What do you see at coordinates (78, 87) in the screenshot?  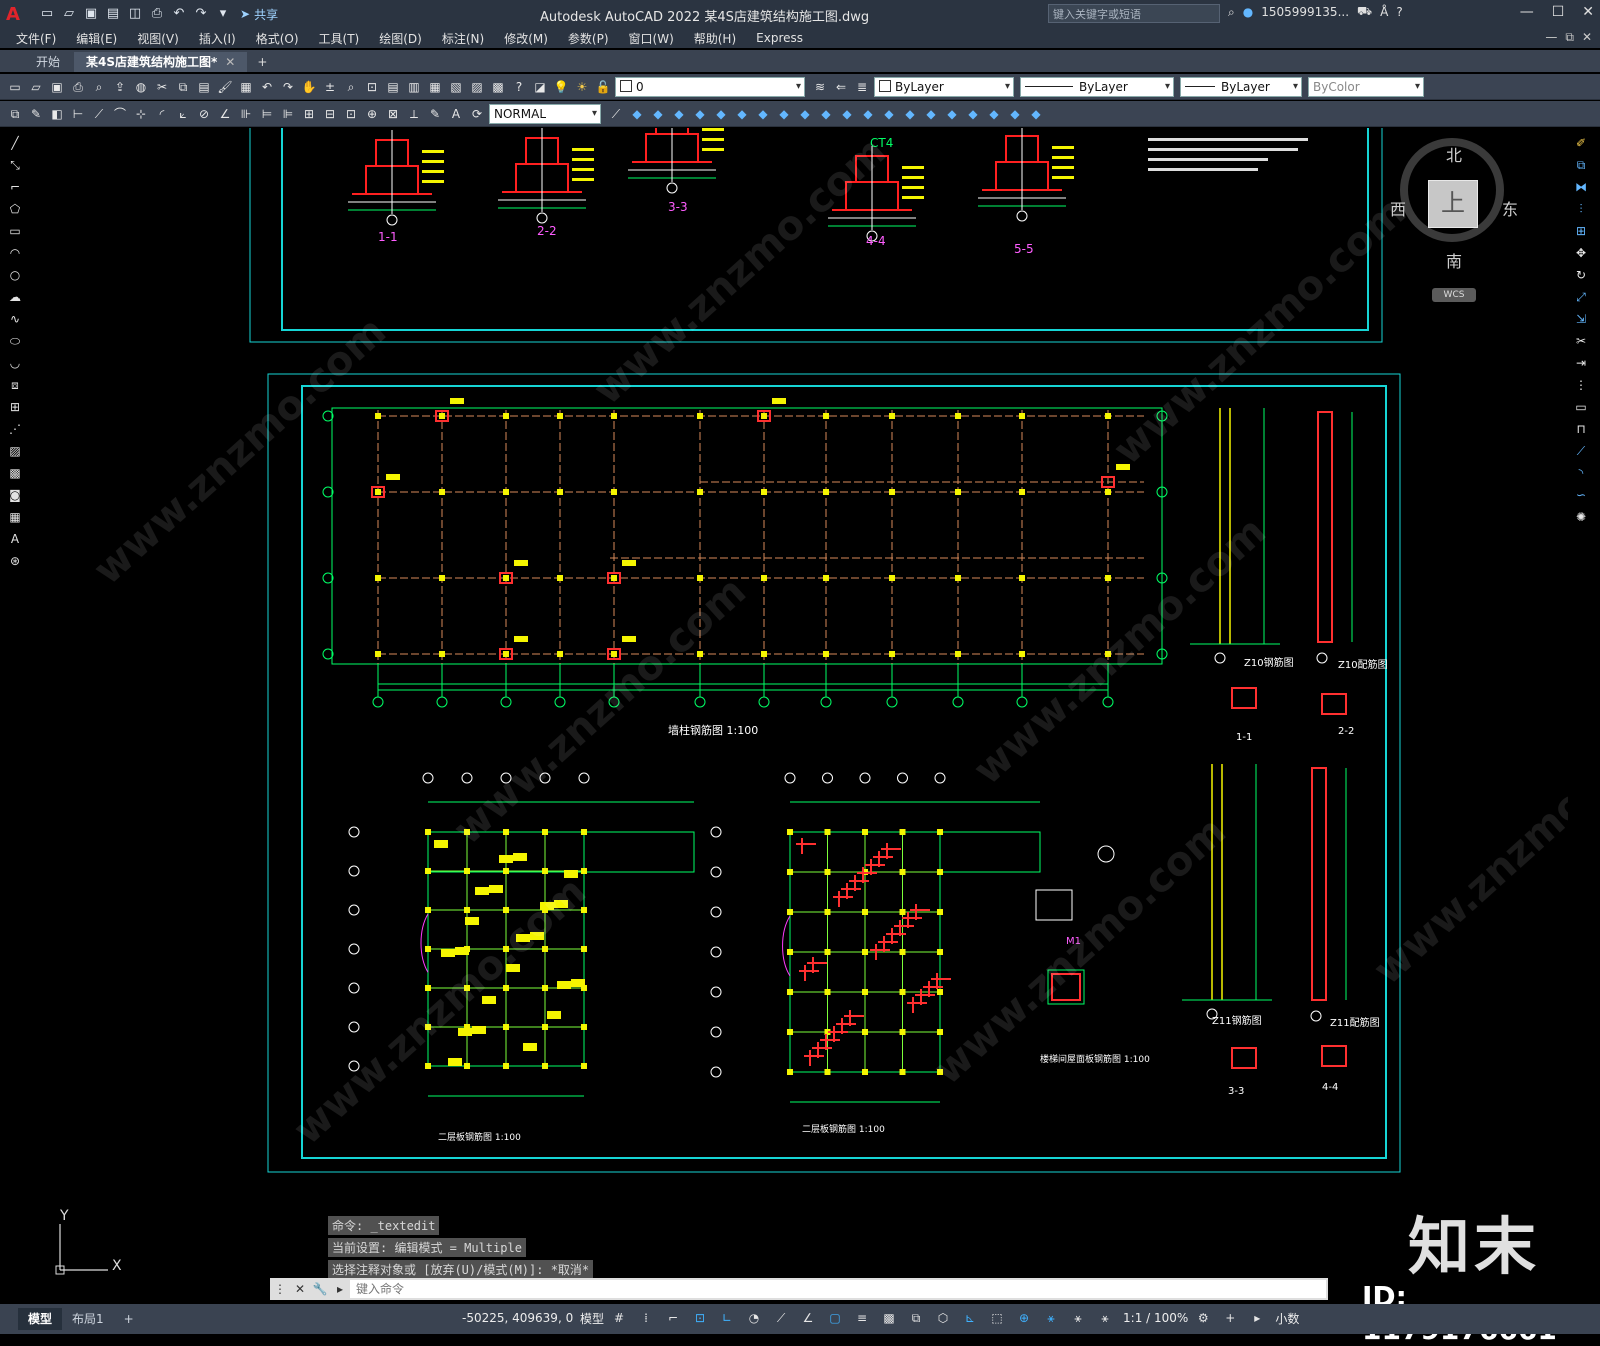 I see `print-icon: ⎙` at bounding box center [78, 87].